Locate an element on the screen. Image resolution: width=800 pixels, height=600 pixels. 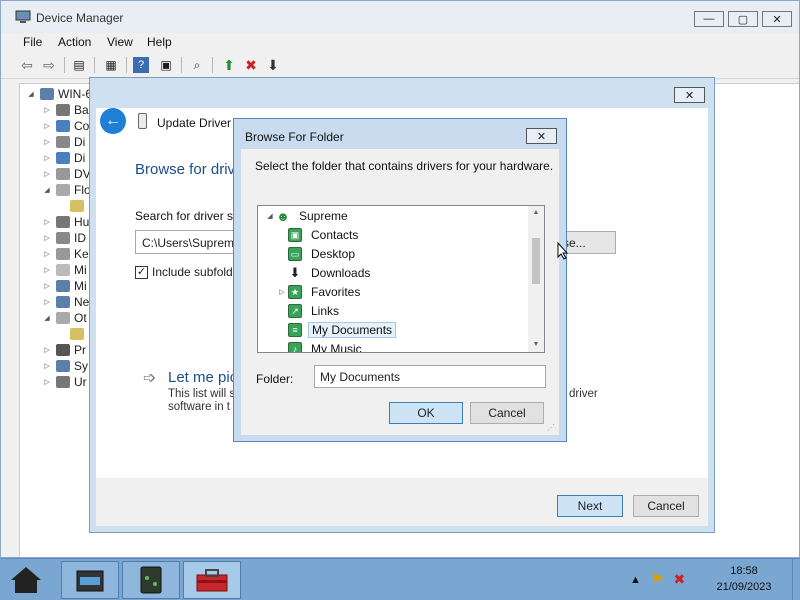
scan-hardware-icon: ⌕ is located at coordinates (197, 65).